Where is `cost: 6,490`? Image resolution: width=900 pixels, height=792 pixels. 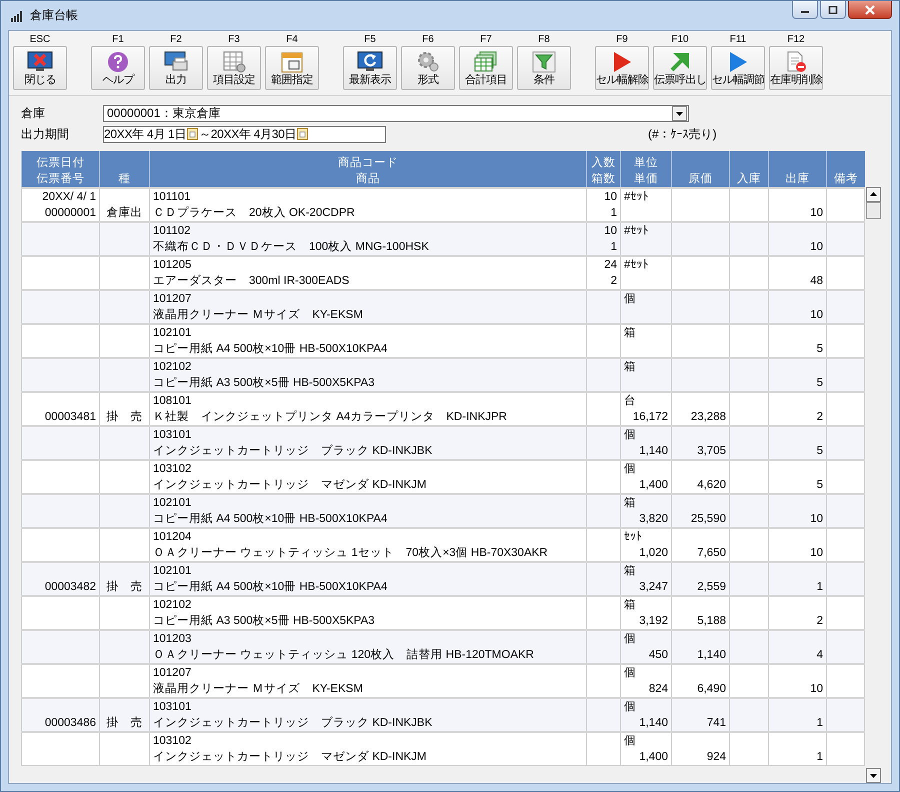
cost: 6,490 is located at coordinates (711, 689).